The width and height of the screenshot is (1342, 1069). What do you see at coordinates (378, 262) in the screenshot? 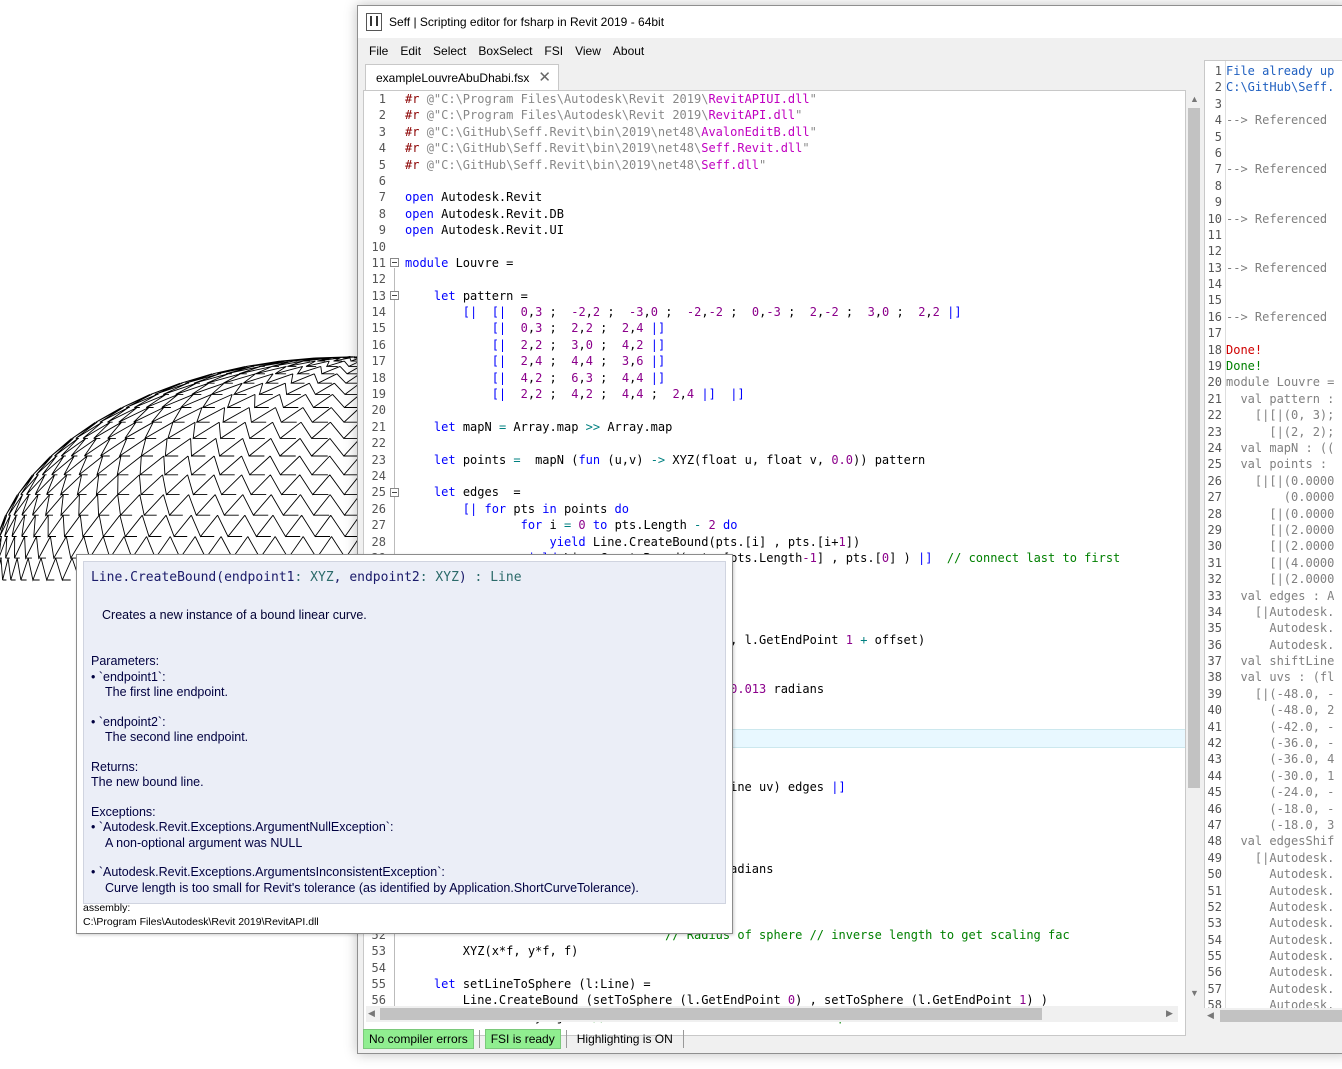
I see `line-number: 11` at bounding box center [378, 262].